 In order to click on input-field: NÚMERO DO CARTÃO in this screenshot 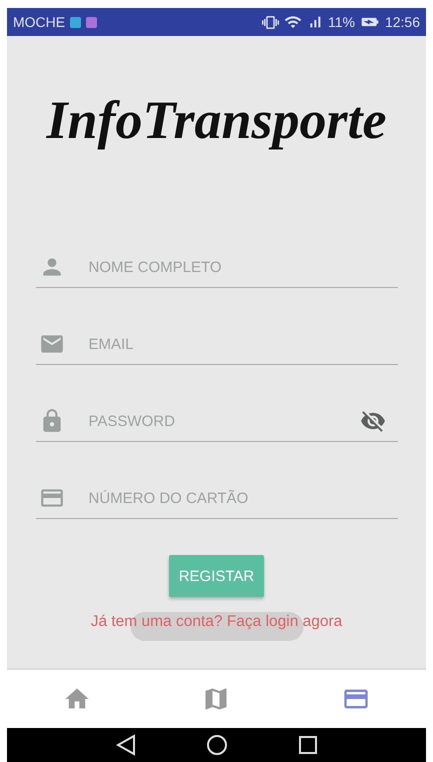, I will do `click(242, 498)`.